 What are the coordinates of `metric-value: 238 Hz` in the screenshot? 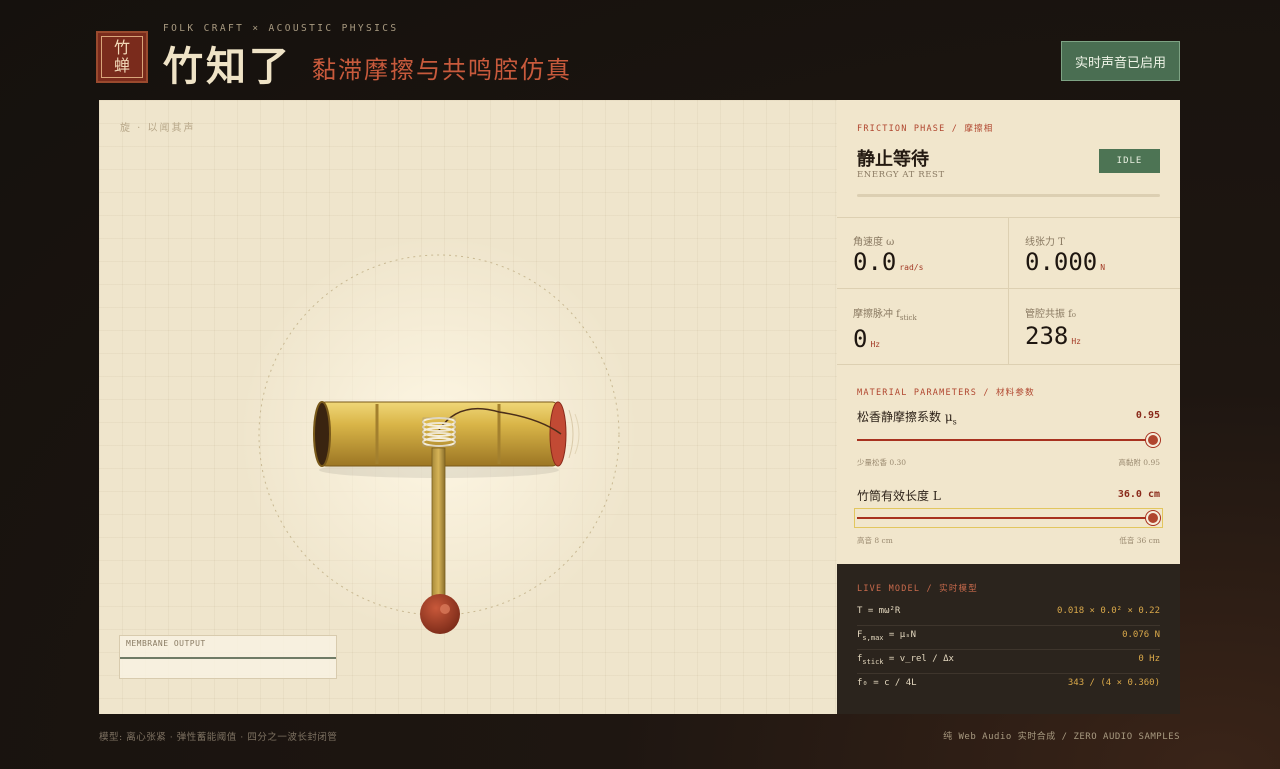 It's located at (1053, 336).